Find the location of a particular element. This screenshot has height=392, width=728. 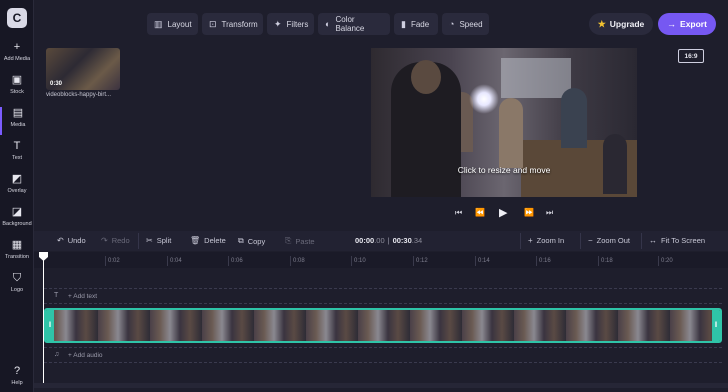

rewind-icon: ⏪ is located at coordinates (480, 212).